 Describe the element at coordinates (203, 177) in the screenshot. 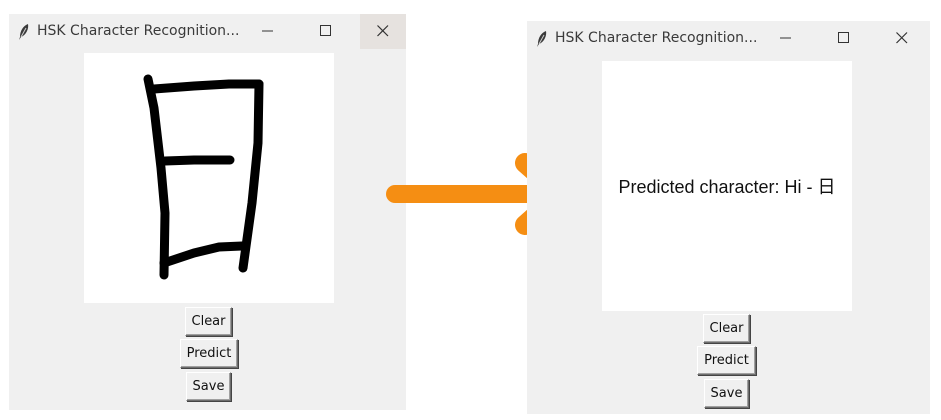

I see `handwritten-stroke` at that location.